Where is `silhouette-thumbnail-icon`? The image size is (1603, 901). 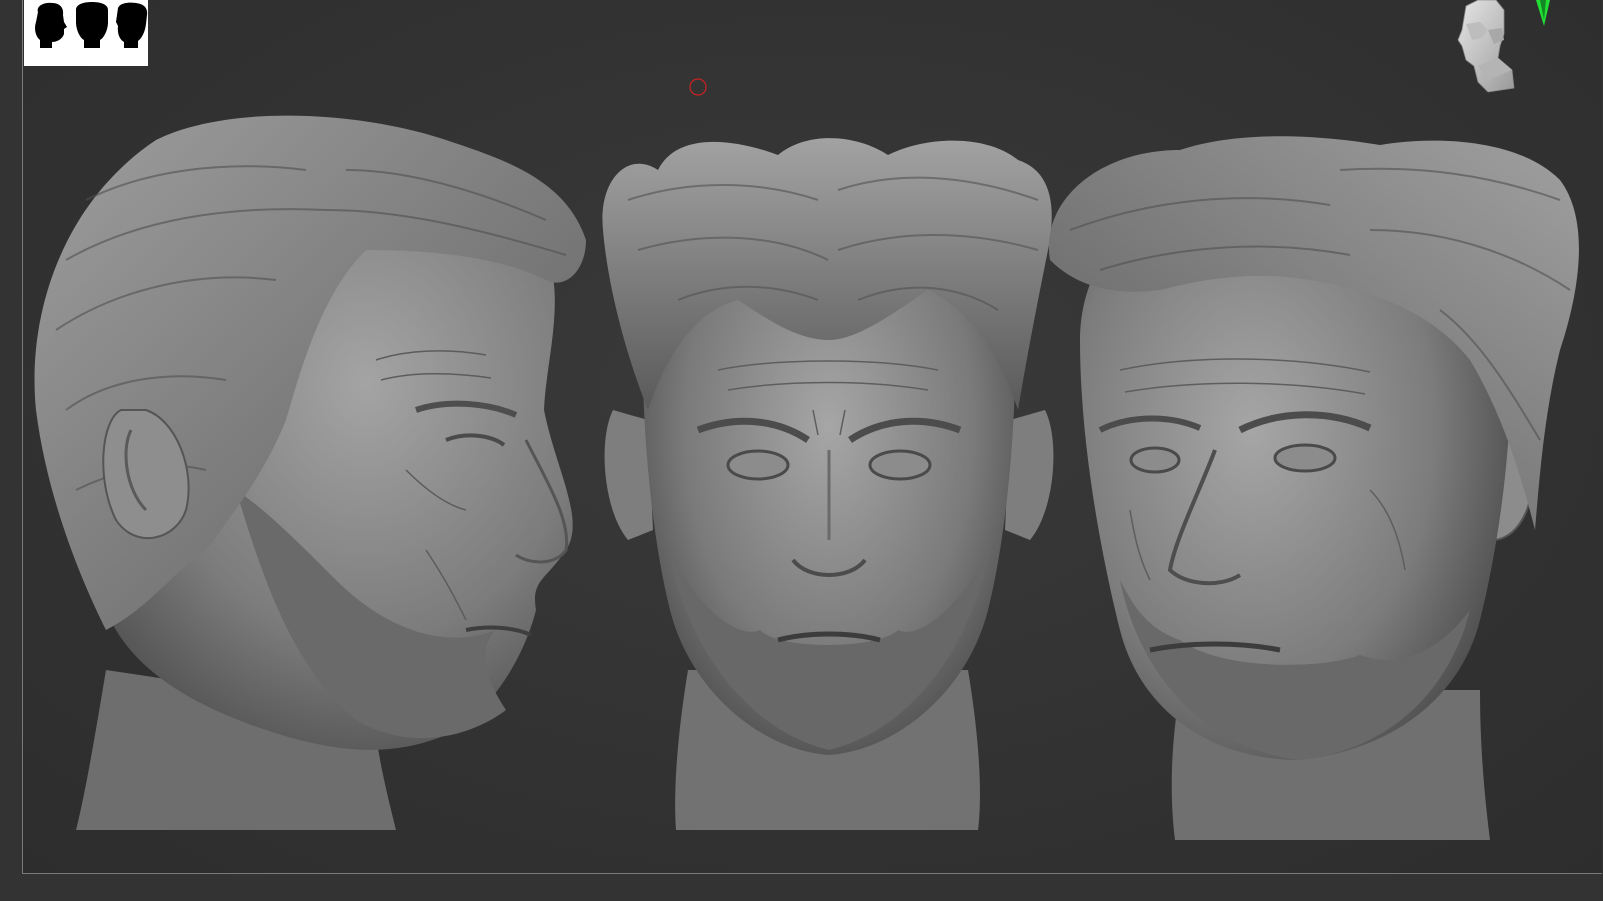 silhouette-thumbnail-icon is located at coordinates (86, 33).